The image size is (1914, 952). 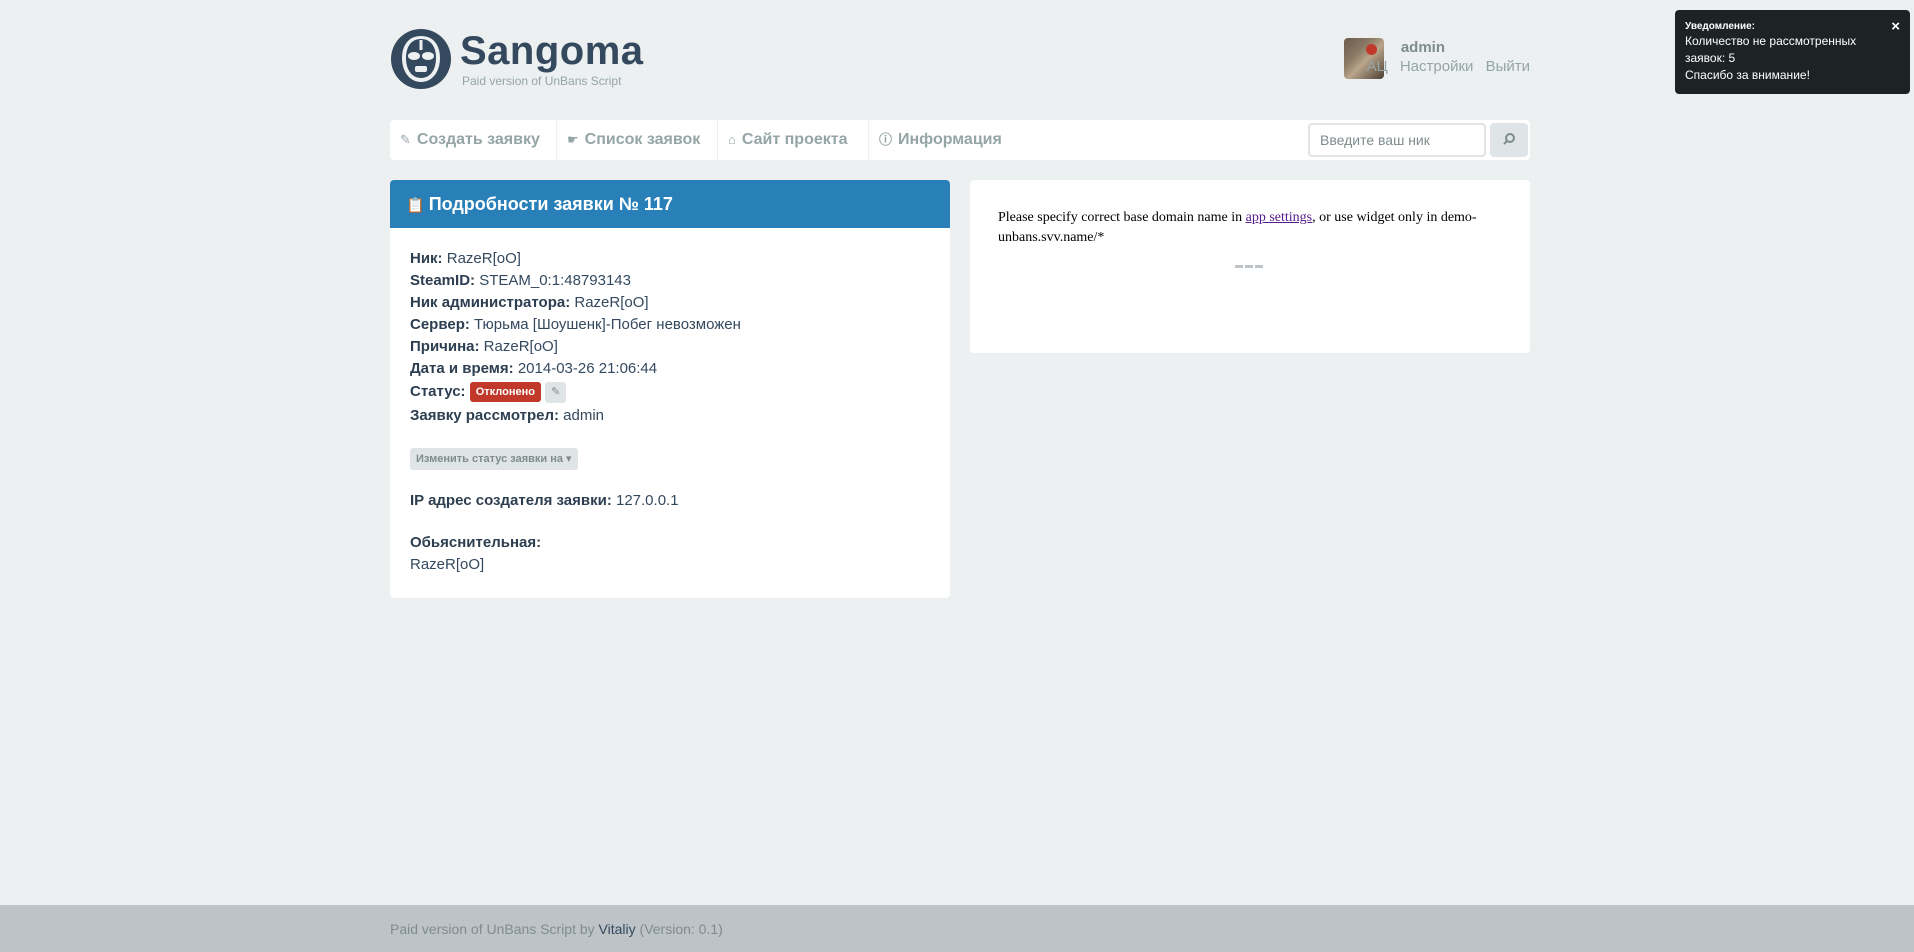 I want to click on reviewer-value: admin, so click(x=584, y=415).